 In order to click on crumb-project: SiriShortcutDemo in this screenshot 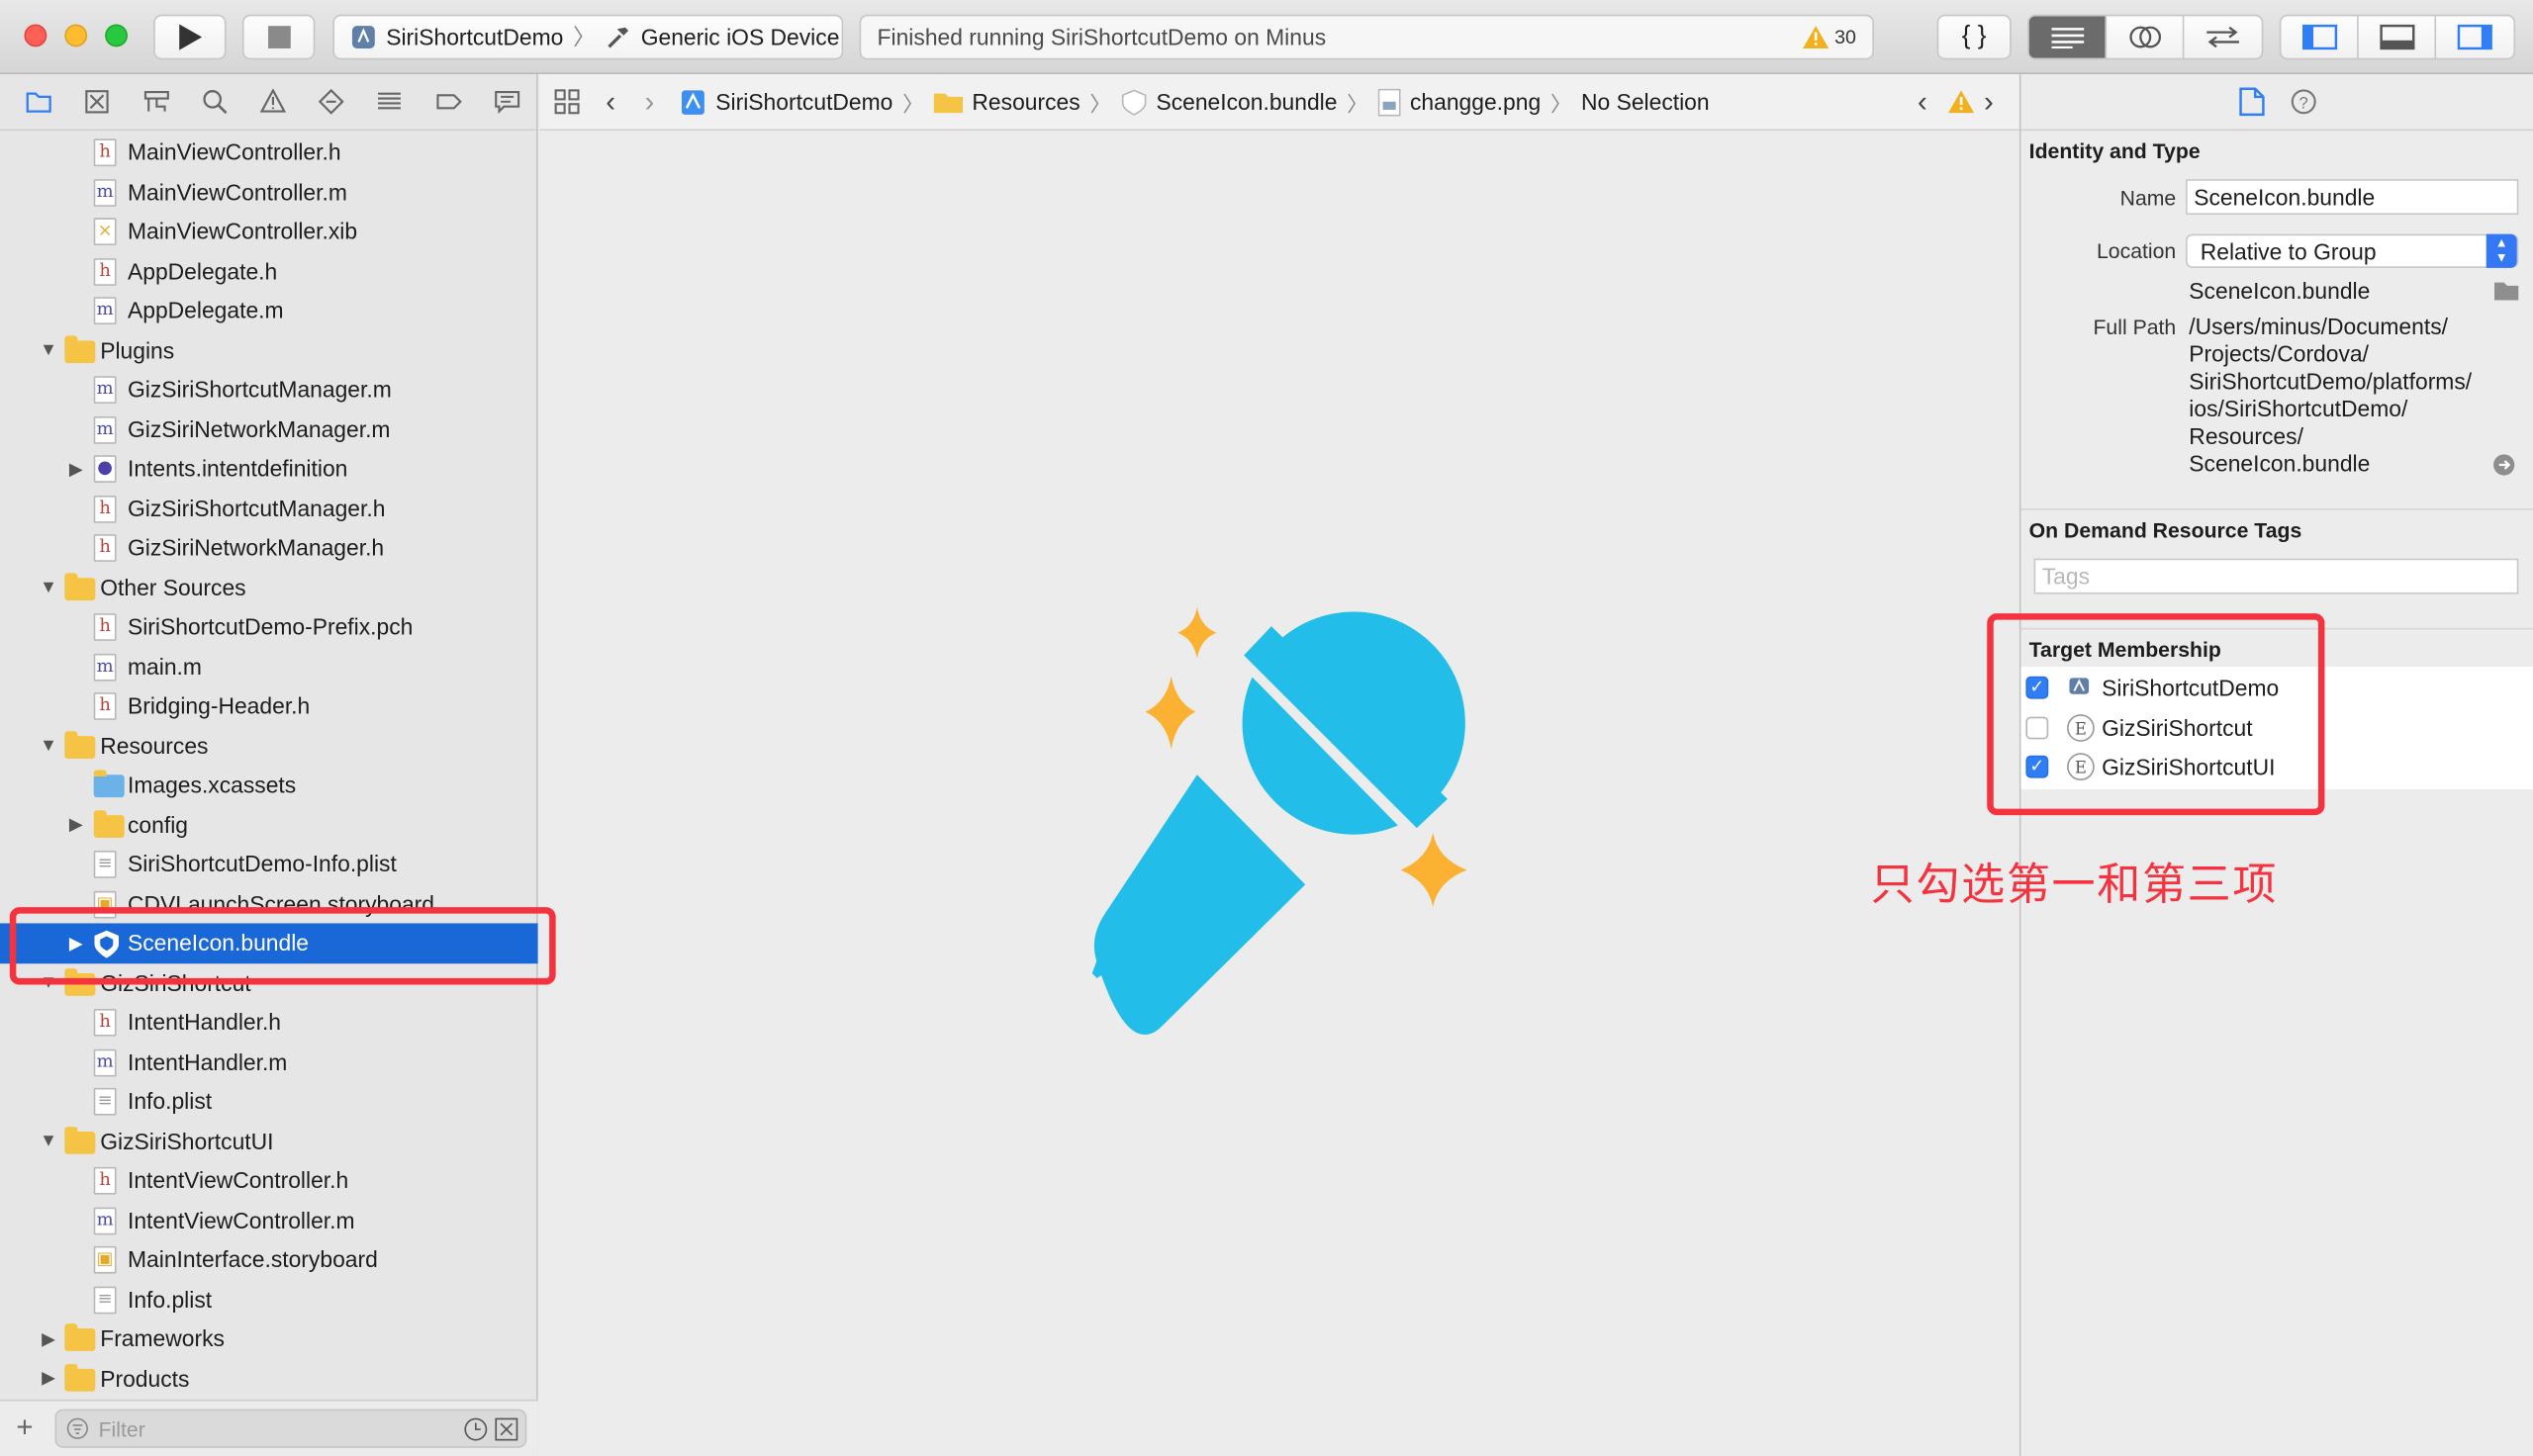, I will do `click(786, 102)`.